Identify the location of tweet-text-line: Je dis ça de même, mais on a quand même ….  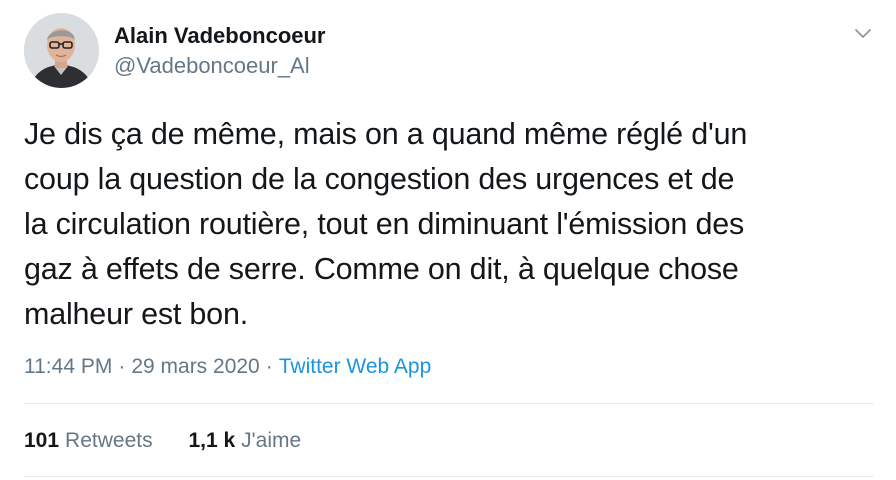
(386, 134).